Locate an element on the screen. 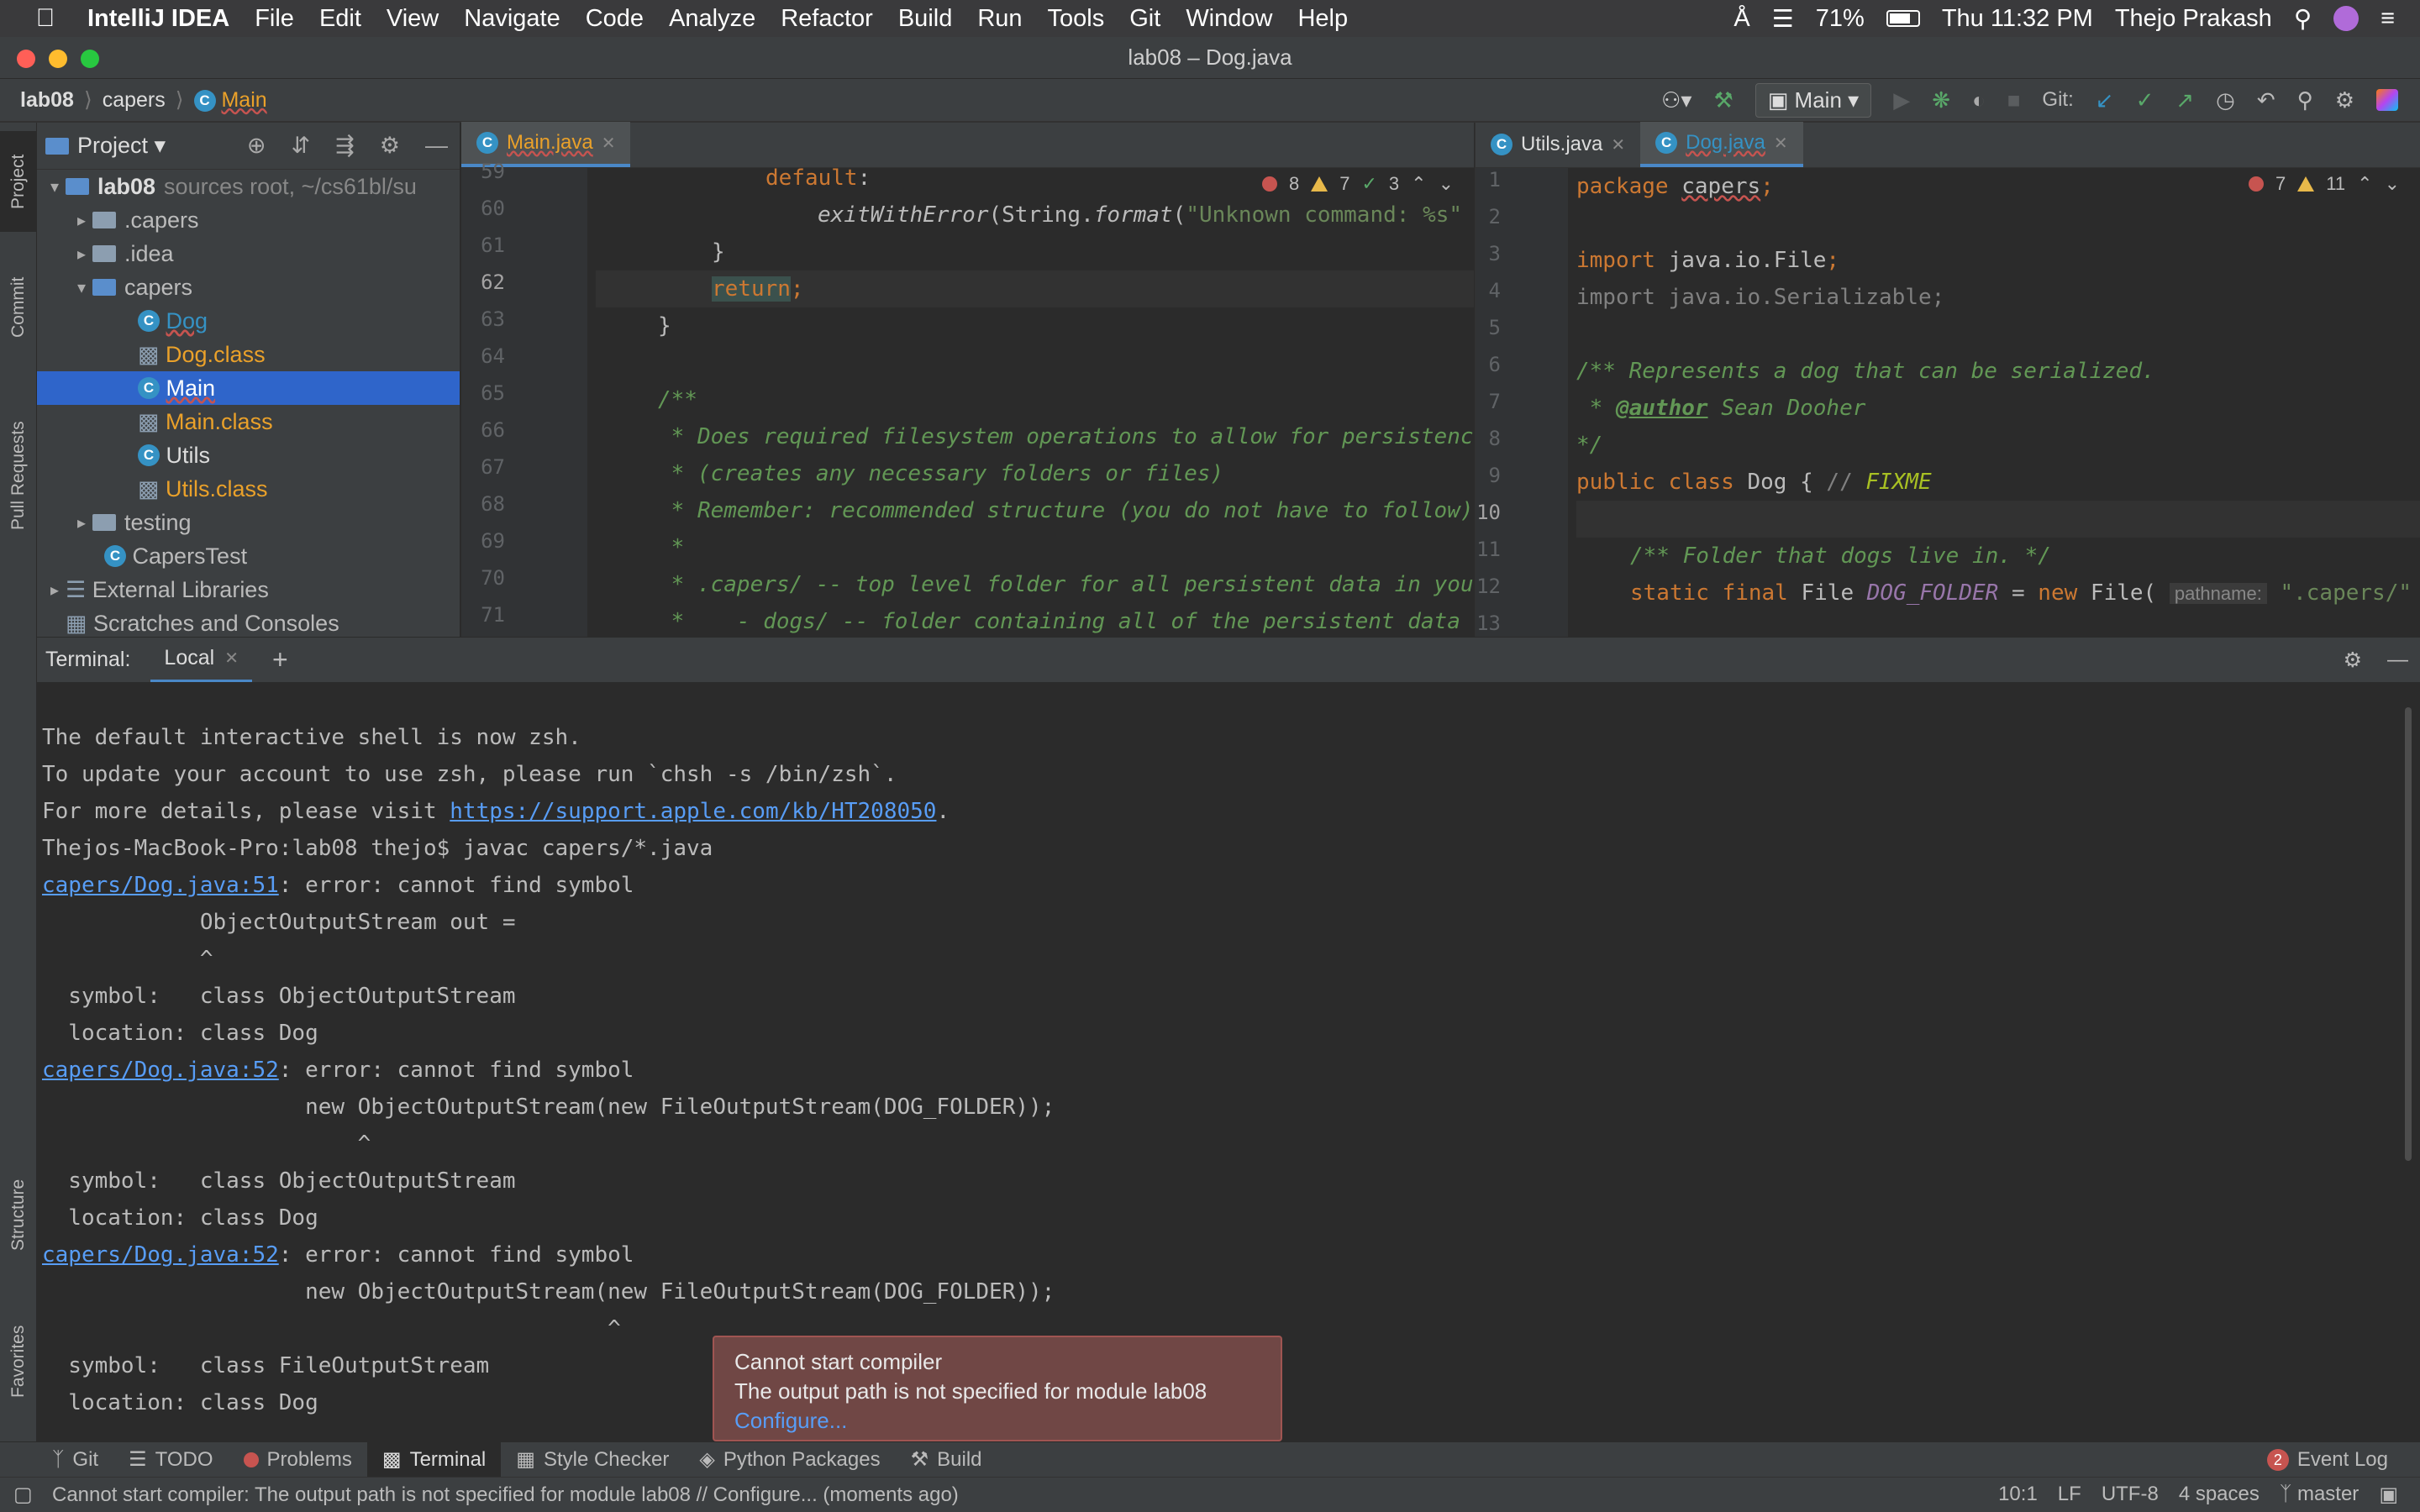  menu-app-name: IntelliJ IDEA is located at coordinates (158, 19).